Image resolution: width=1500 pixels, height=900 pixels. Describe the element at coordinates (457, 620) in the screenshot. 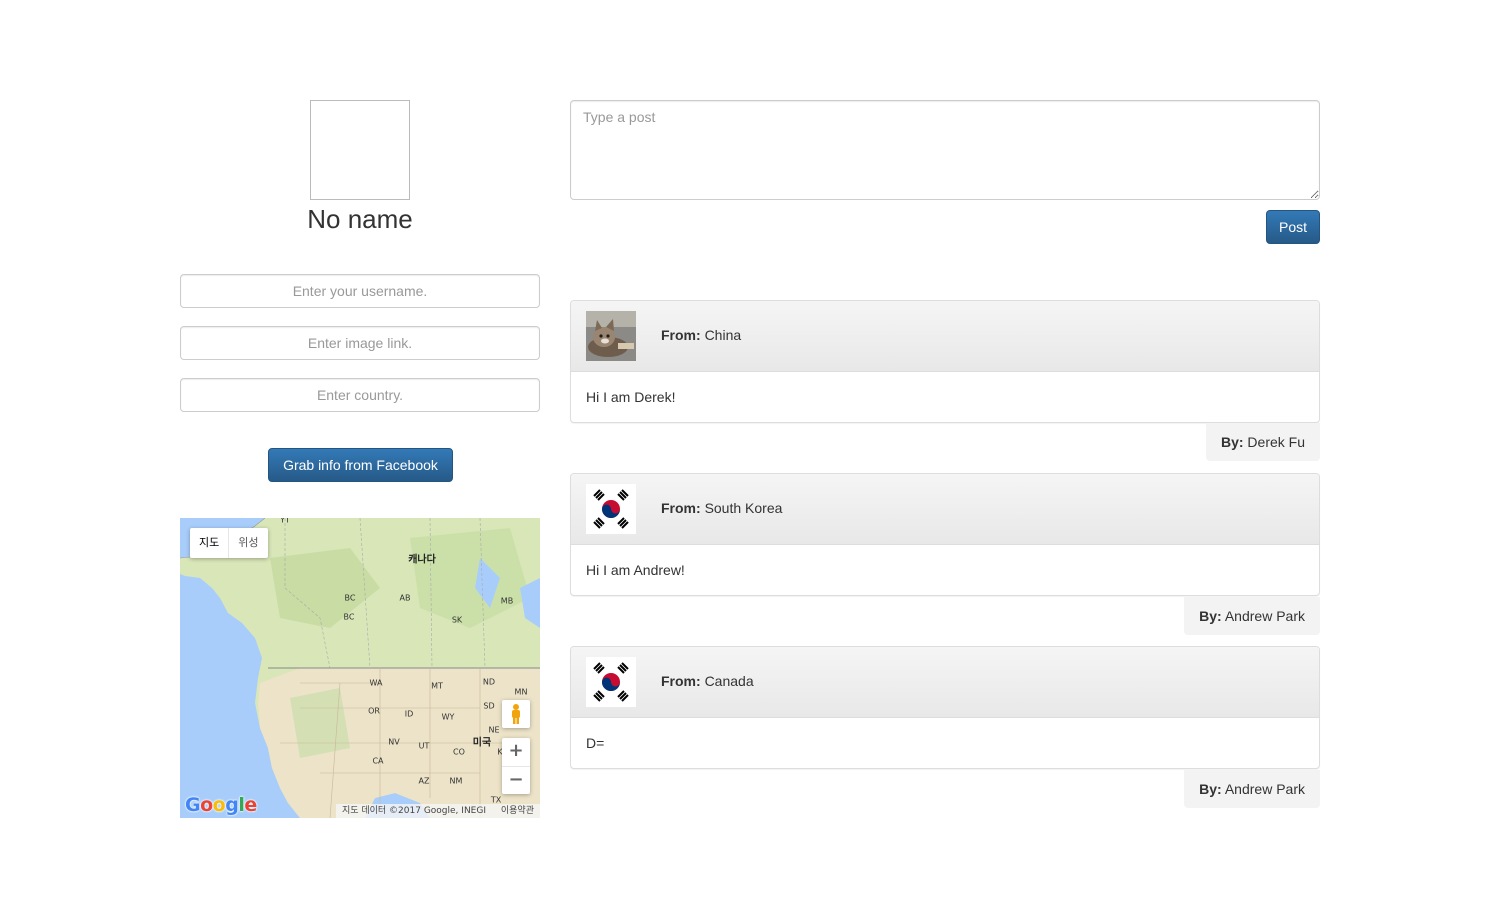

I see `map-label-sk: SK` at that location.